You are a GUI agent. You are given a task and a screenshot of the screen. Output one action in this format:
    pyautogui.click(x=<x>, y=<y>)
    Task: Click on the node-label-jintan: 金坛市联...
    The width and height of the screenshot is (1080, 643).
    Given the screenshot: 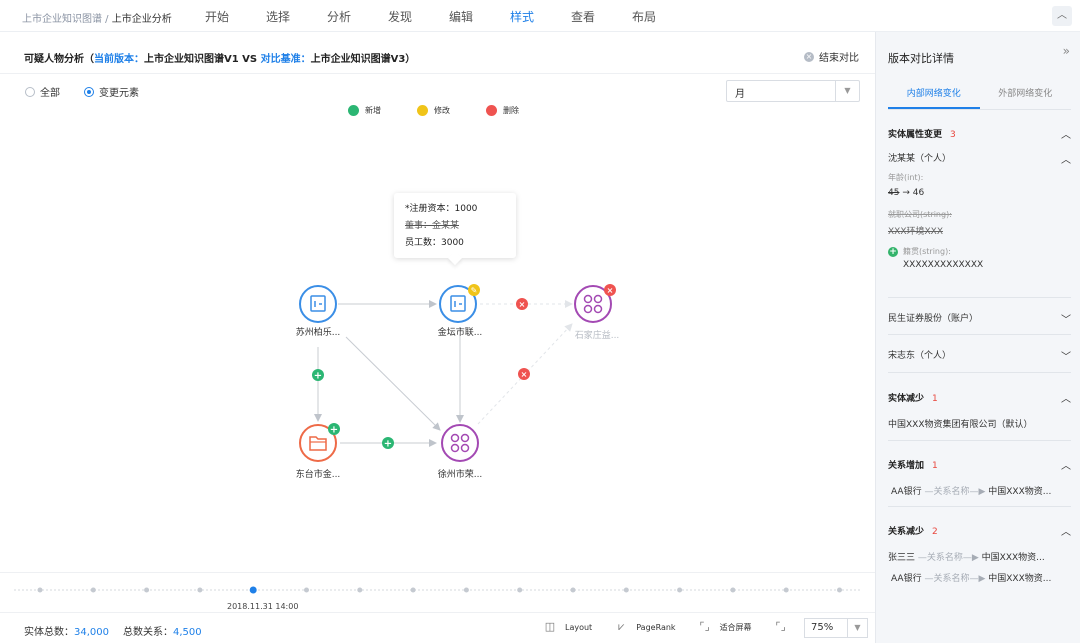 What is the action you would take?
    pyautogui.click(x=460, y=333)
    